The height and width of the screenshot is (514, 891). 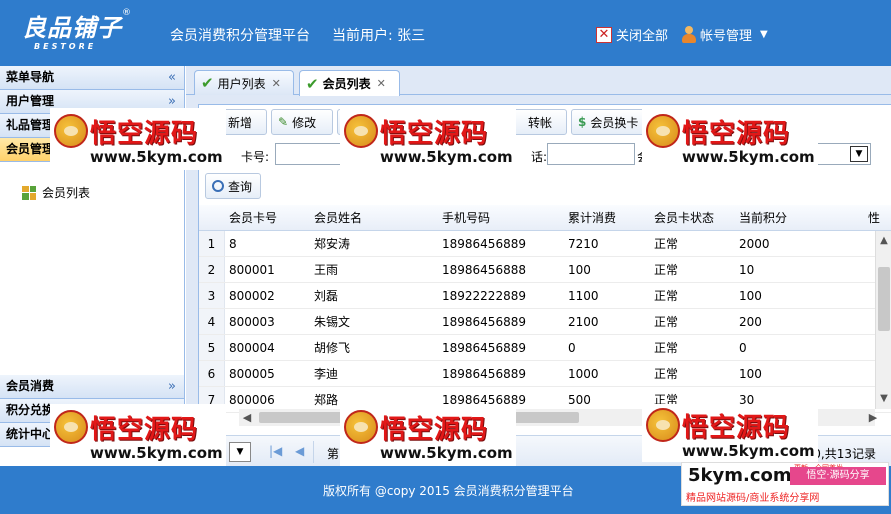 I want to click on brand-subtext: 精品网站源码/商业系统分享网, so click(x=753, y=498).